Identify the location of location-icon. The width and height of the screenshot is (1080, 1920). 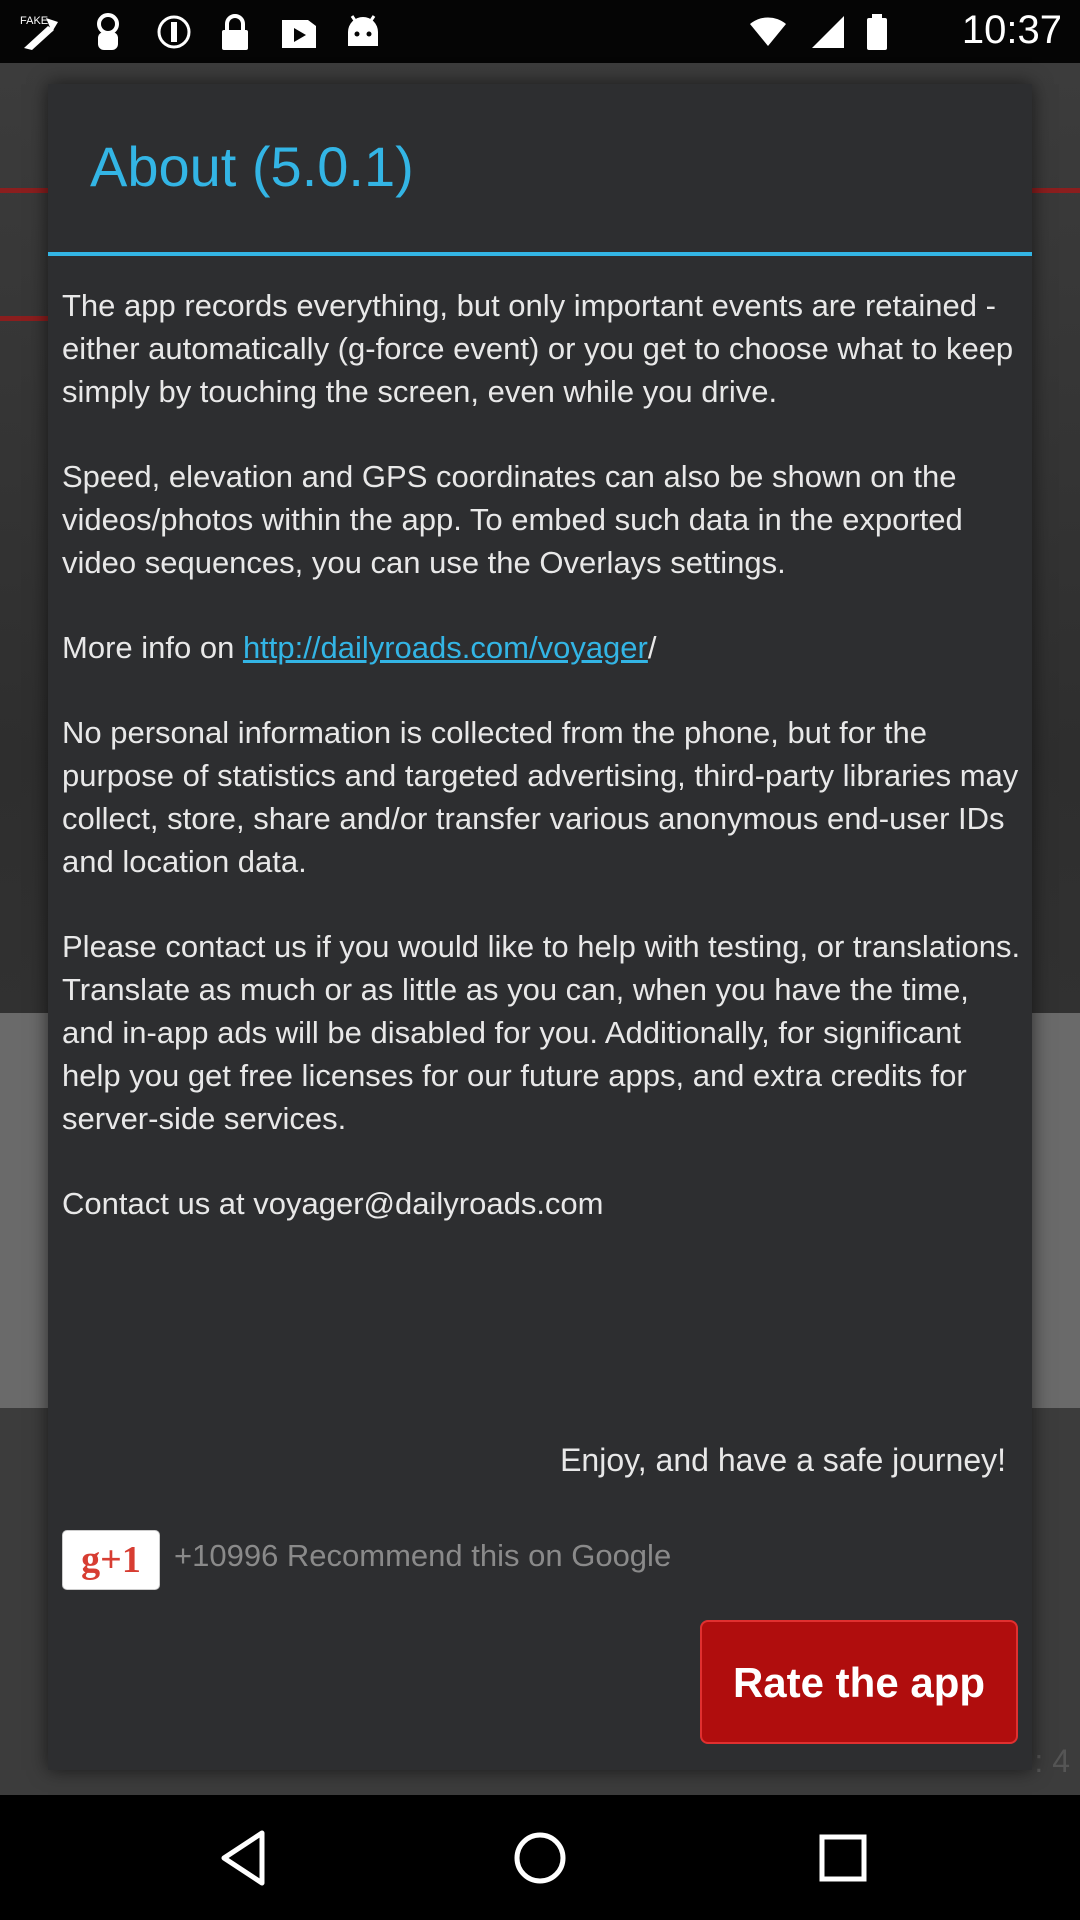
(174, 32).